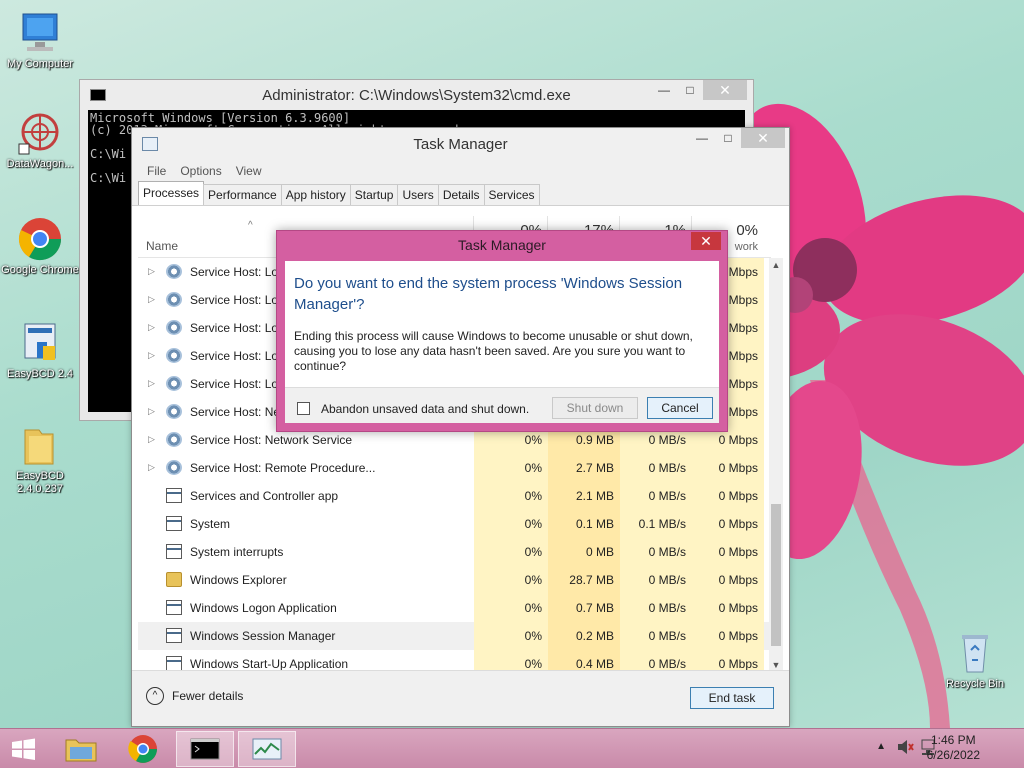 This screenshot has height=770, width=1024. Describe the element at coordinates (40, 482) in the screenshot. I see `desktop-icon-label: EasyBCD 2.4.0.237` at that location.